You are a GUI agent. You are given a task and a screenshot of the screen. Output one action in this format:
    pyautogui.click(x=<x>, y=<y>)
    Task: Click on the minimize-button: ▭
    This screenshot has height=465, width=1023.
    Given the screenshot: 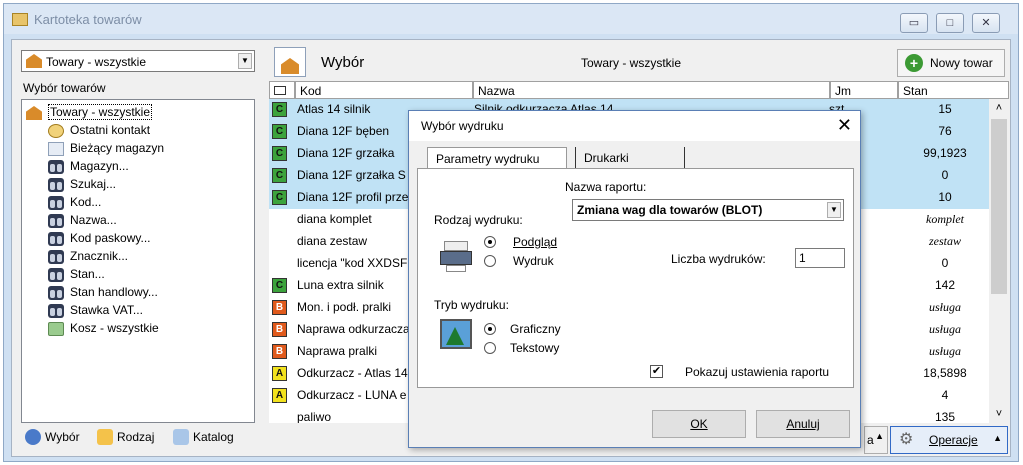 What is the action you would take?
    pyautogui.click(x=914, y=23)
    